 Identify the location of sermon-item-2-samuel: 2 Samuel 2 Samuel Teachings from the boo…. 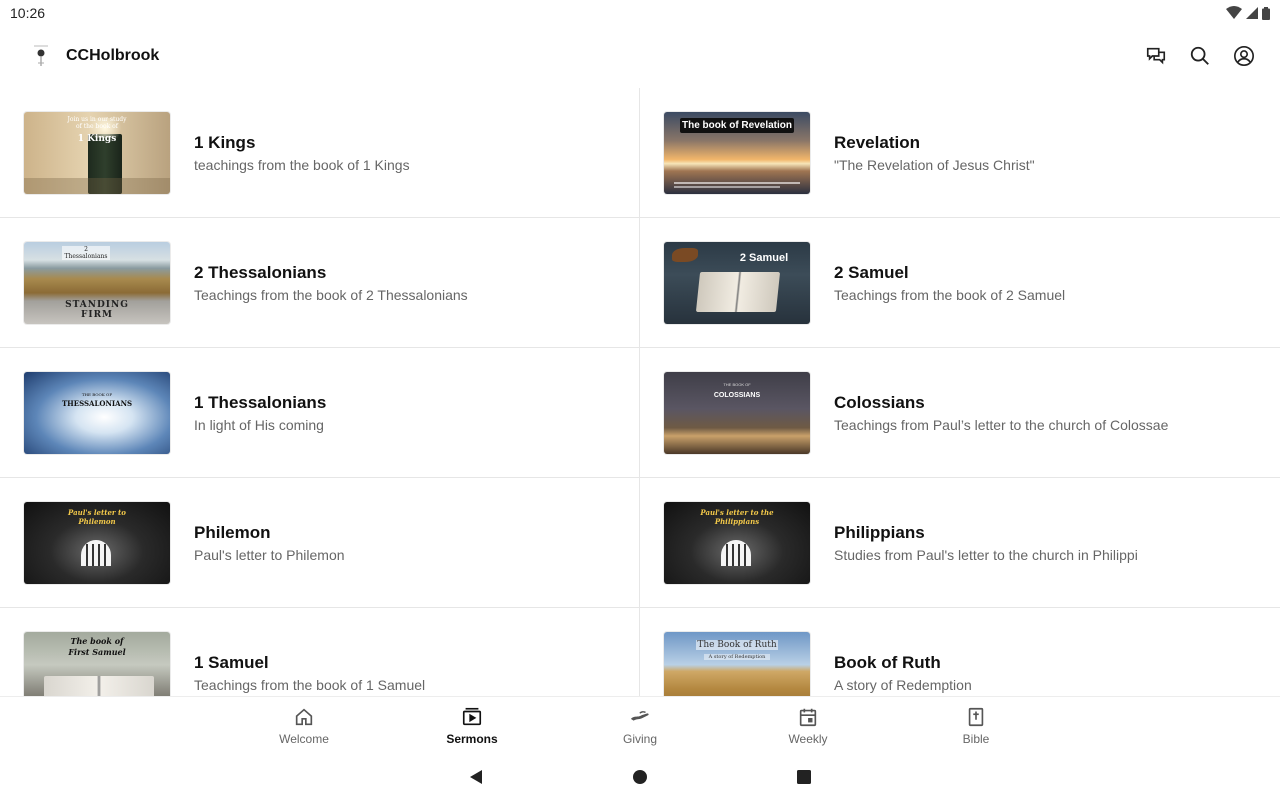
(960, 283).